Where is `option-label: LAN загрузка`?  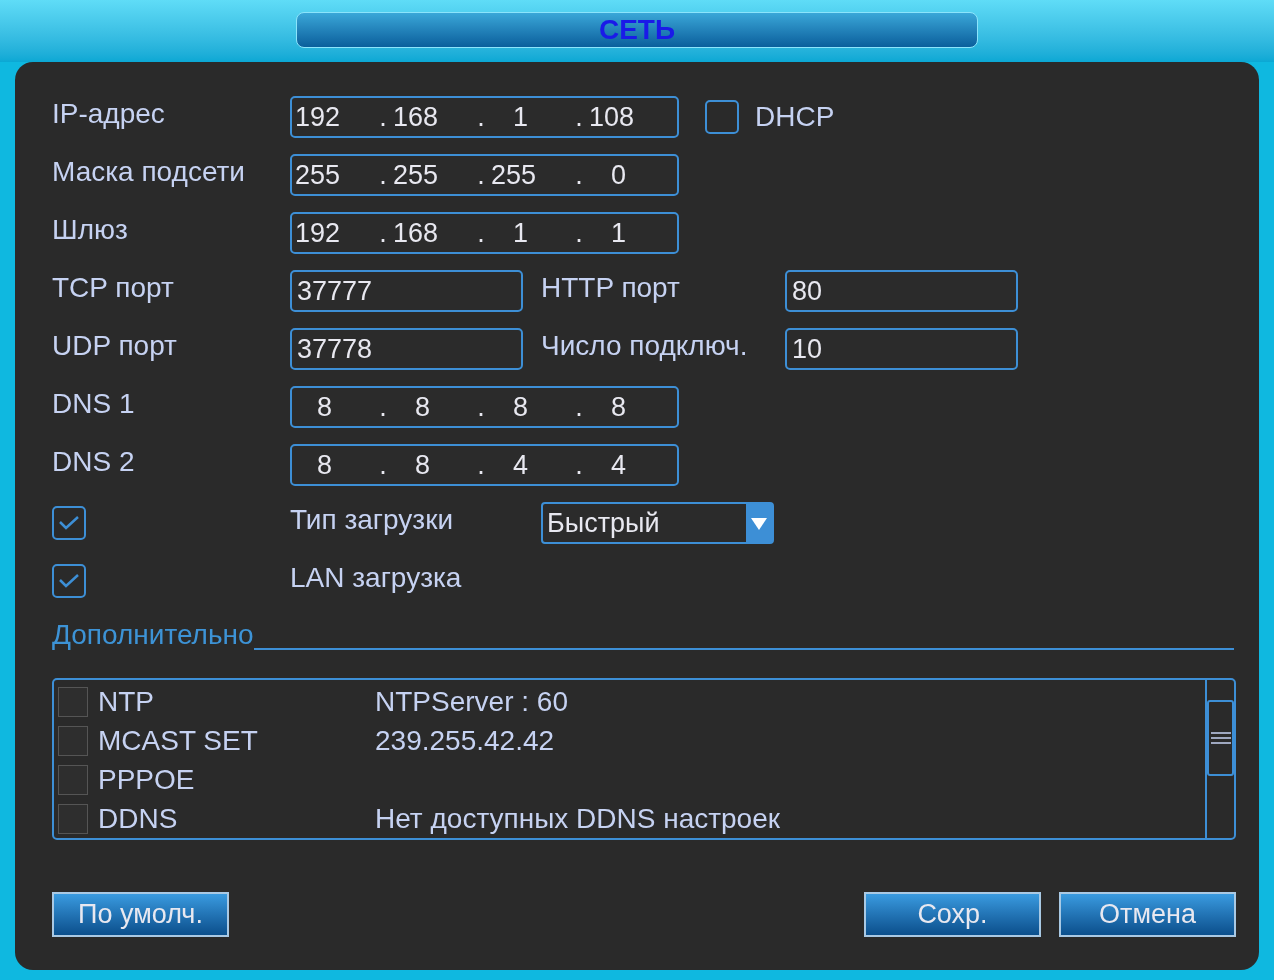 option-label: LAN загрузка is located at coordinates (376, 578).